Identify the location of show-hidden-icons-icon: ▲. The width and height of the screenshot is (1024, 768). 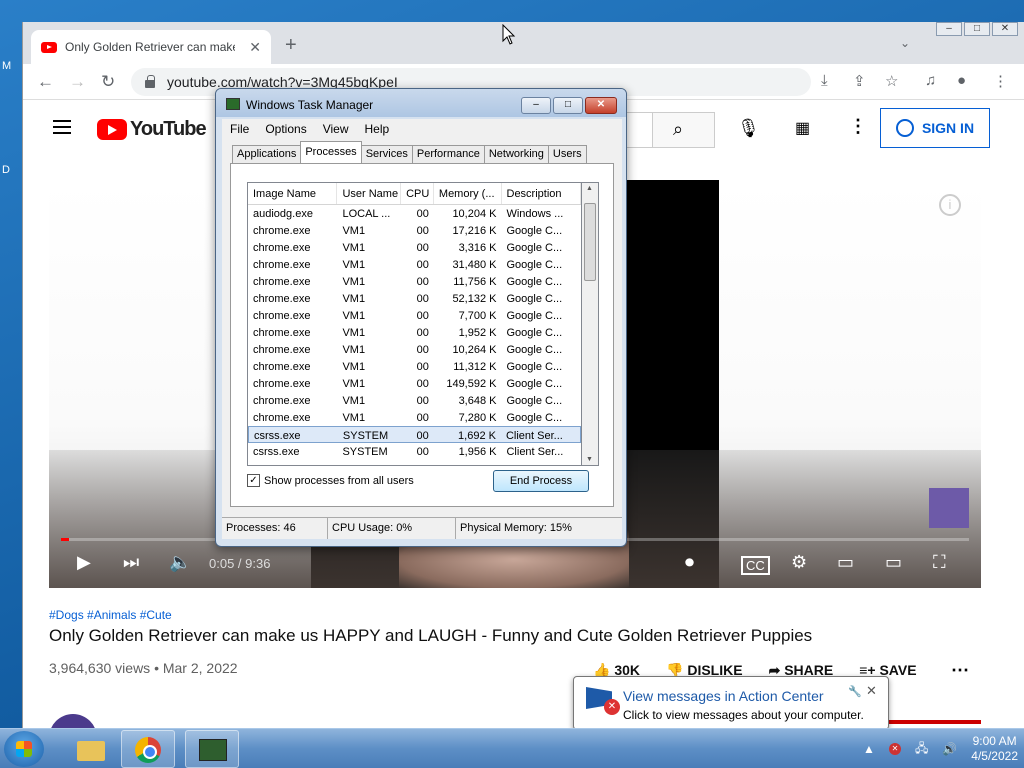
(869, 749).